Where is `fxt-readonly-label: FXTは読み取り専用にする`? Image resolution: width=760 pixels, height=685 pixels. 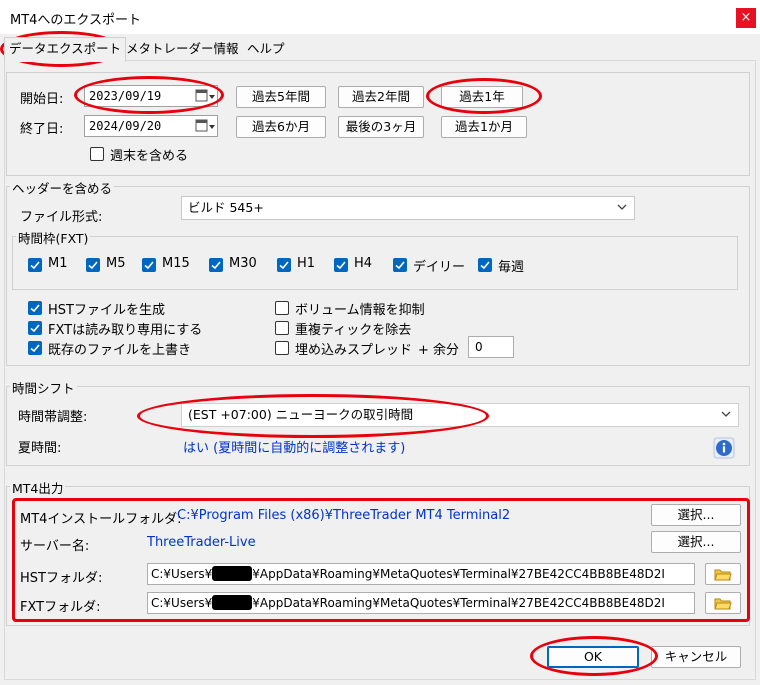
fxt-readonly-label: FXTは読み取り専用にする is located at coordinates (125, 330).